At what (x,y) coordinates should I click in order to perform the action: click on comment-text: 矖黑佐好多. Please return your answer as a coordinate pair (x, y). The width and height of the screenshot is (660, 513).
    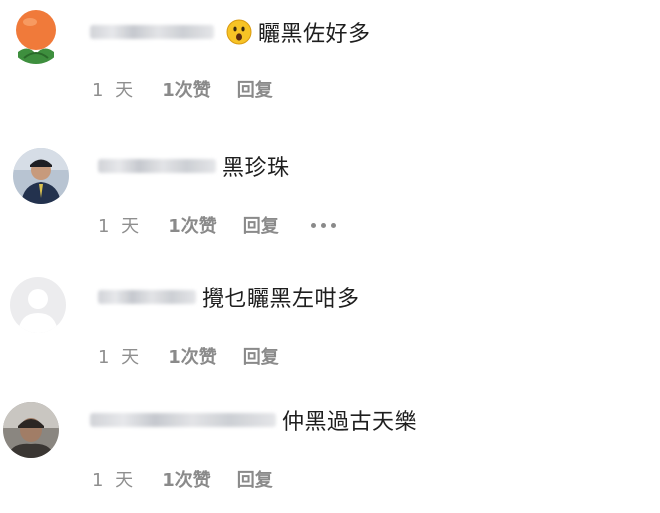
    Looking at the image, I should click on (314, 34).